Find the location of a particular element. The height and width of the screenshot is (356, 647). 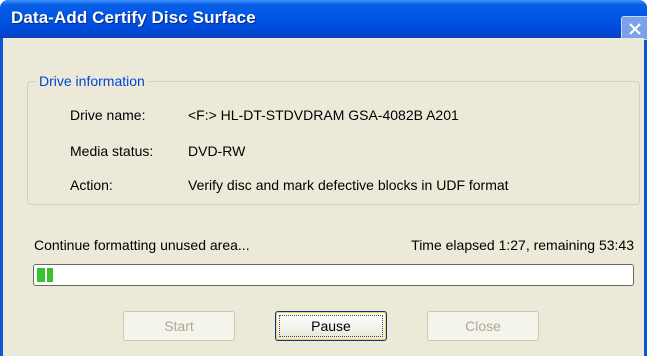

window-title: Data-Add Certify Disc Surface is located at coordinates (133, 17).